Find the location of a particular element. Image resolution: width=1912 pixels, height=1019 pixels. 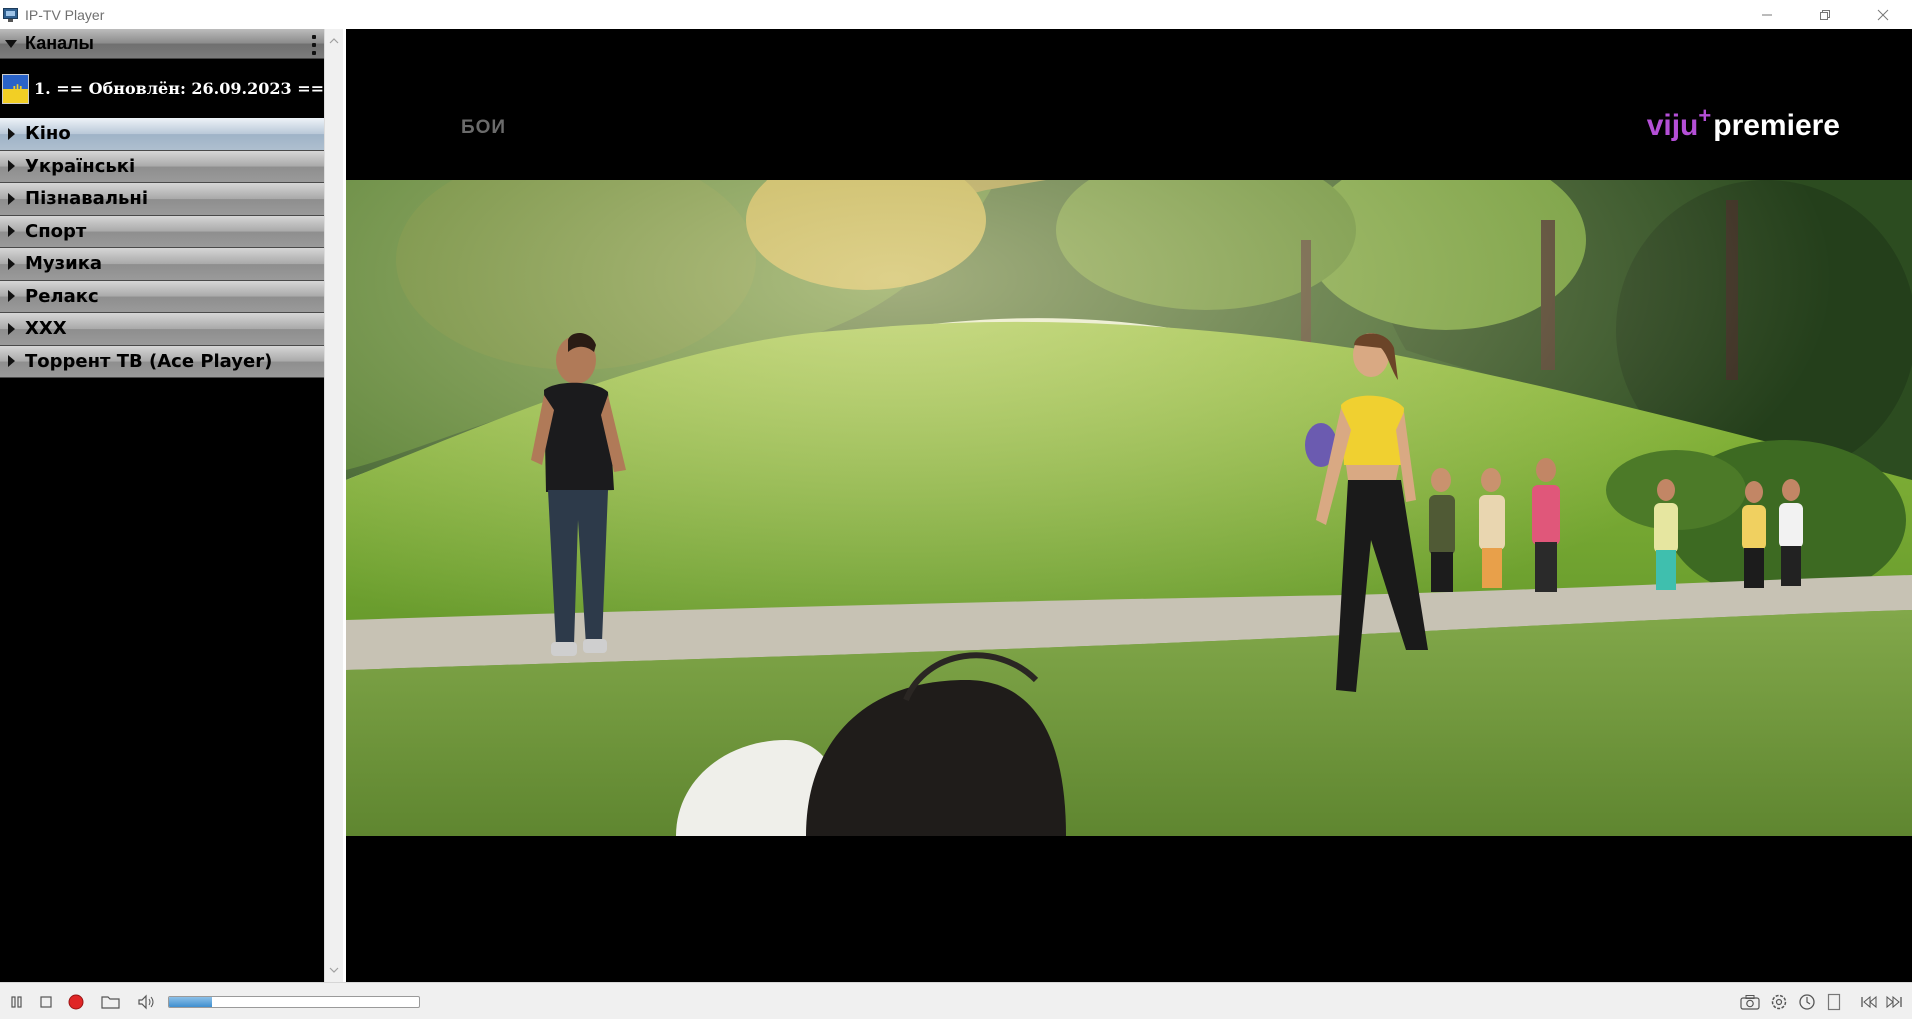

volume-slider-fill is located at coordinates (190, 1002).